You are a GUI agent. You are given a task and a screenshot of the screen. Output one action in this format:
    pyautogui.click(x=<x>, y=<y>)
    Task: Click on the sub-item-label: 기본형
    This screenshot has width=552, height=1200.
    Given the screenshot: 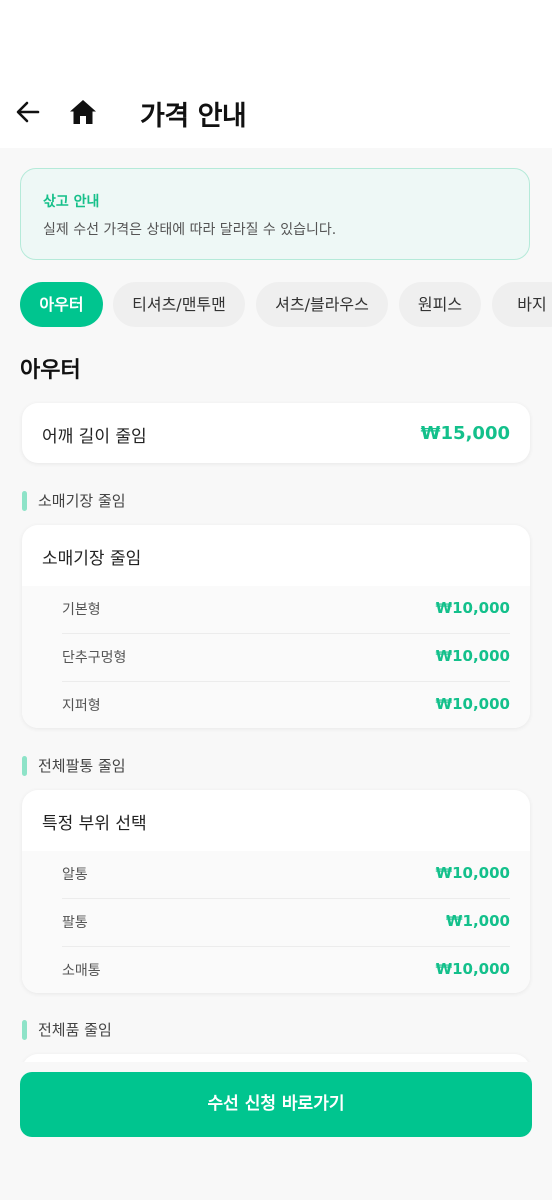 What is the action you would take?
    pyautogui.click(x=81, y=610)
    